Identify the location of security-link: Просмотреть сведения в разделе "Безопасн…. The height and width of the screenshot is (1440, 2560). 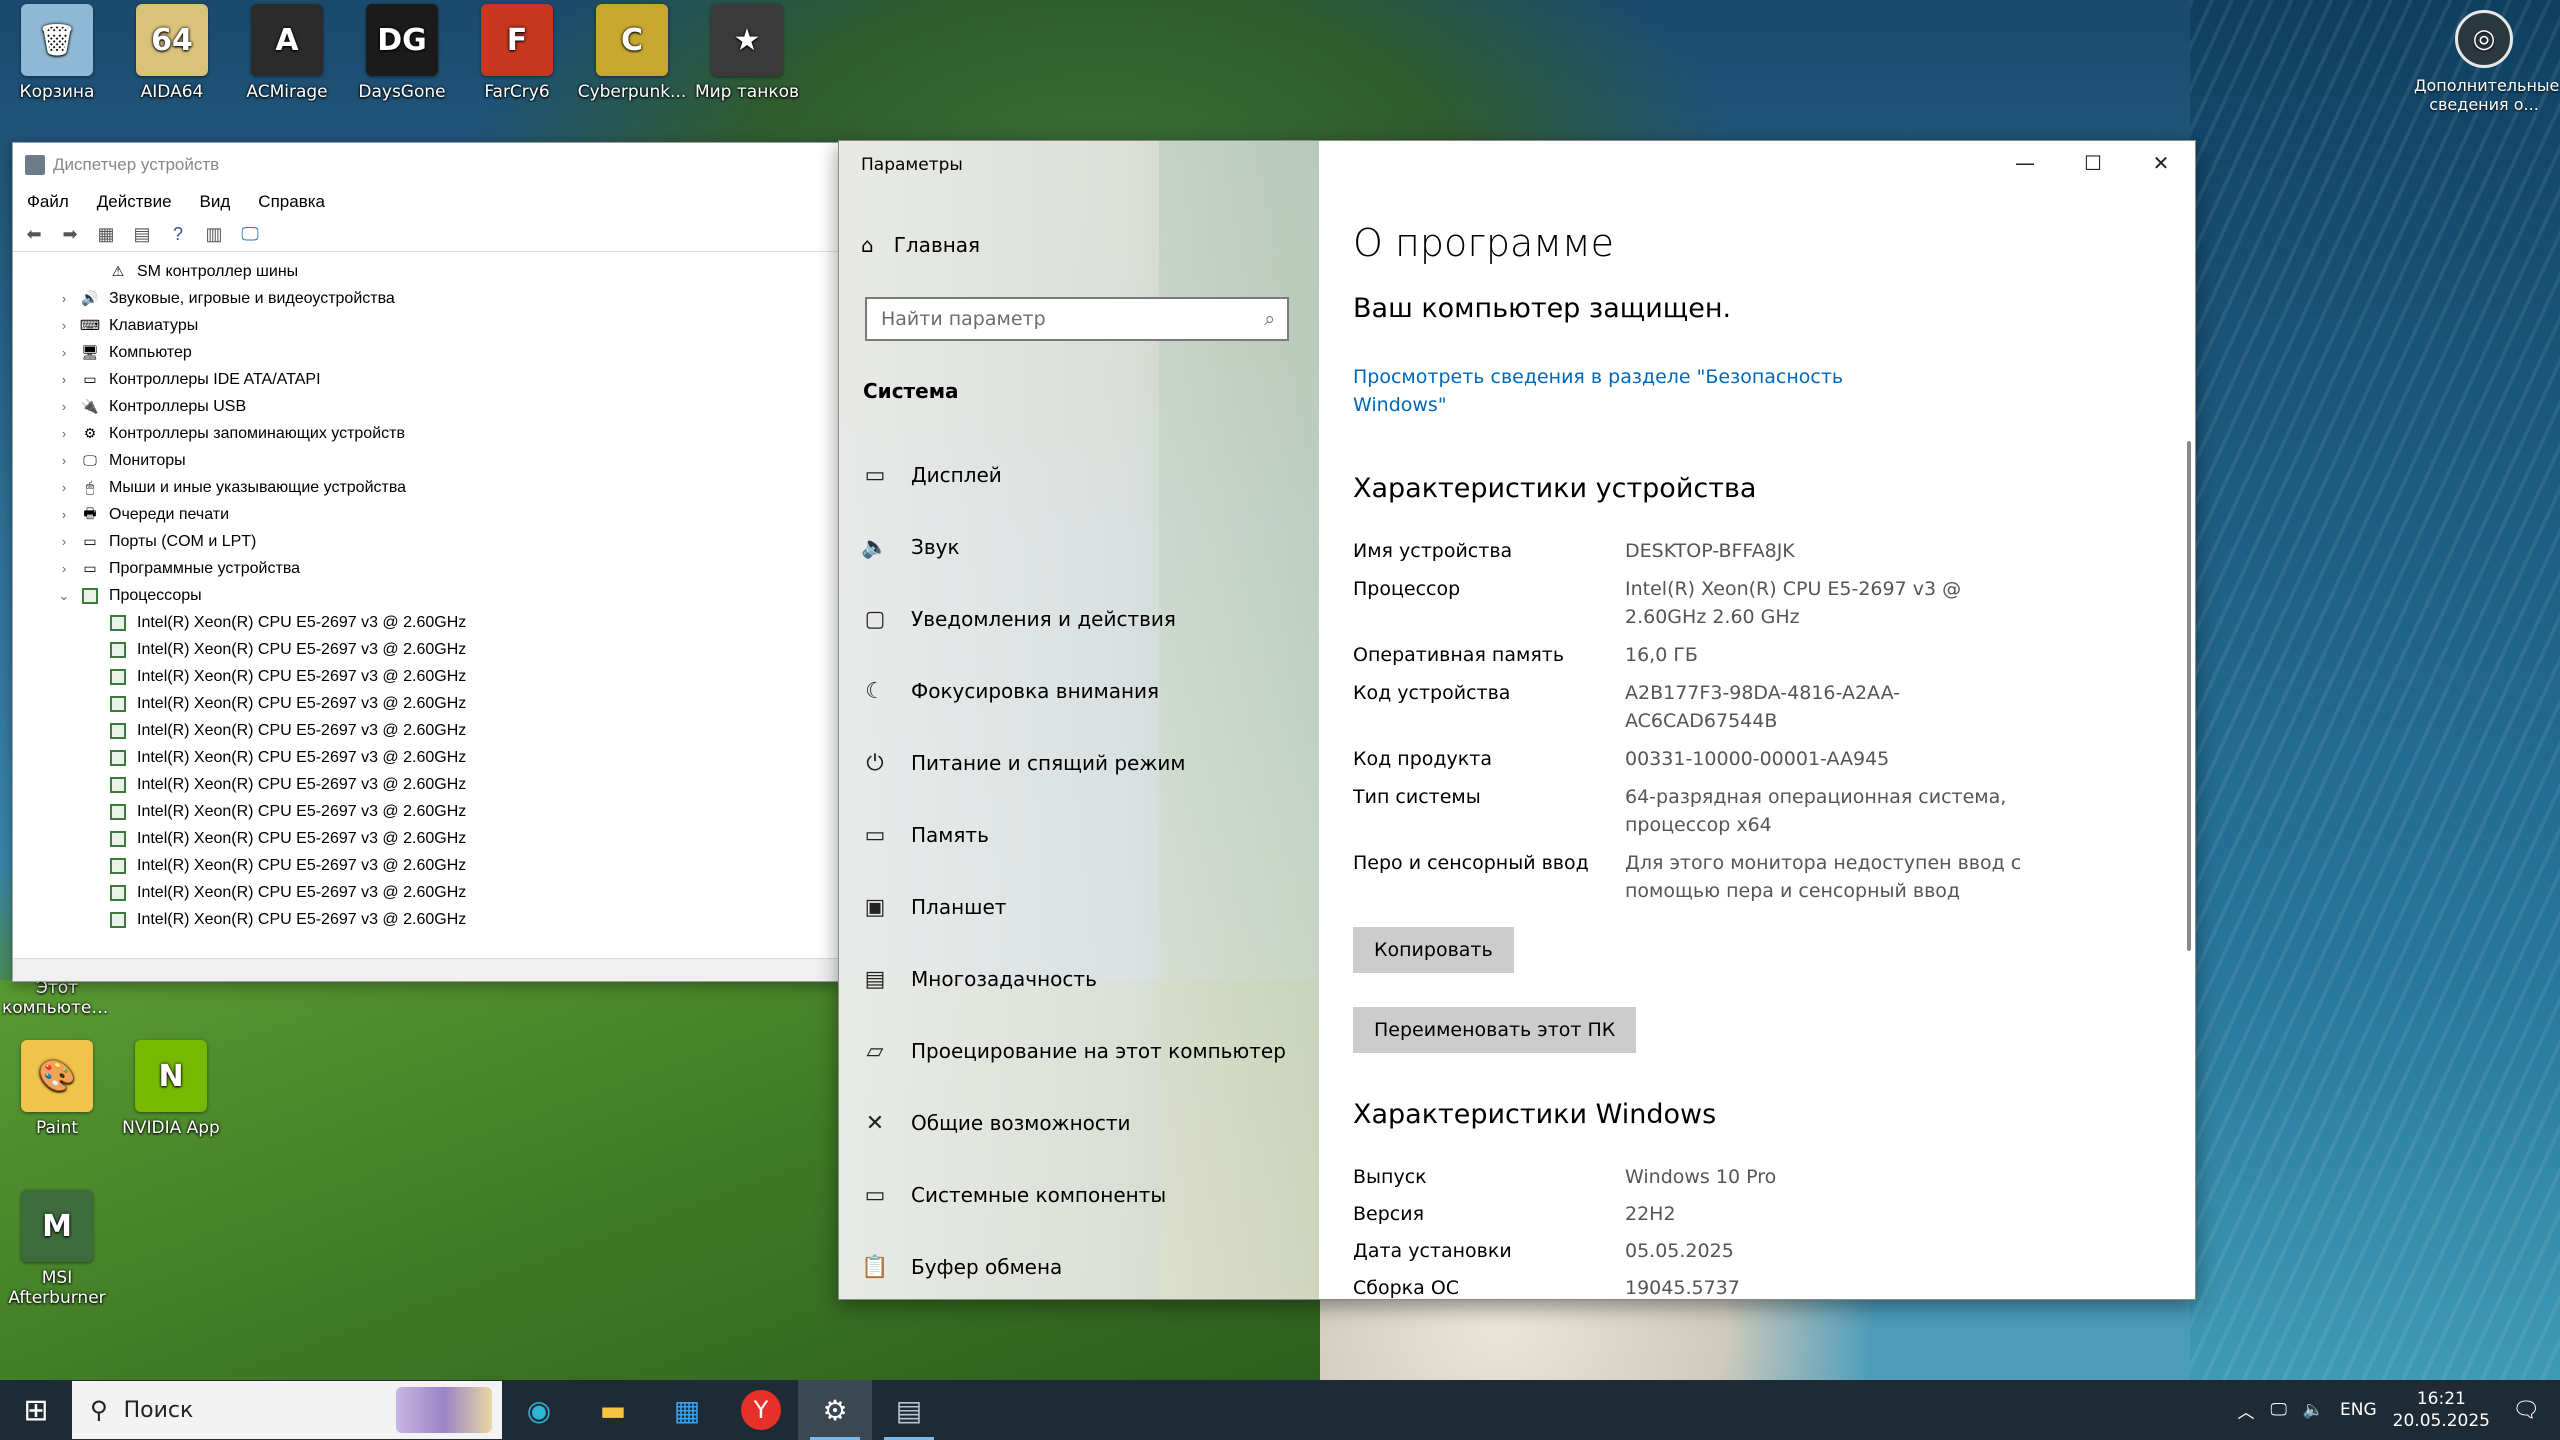
(1613, 391).